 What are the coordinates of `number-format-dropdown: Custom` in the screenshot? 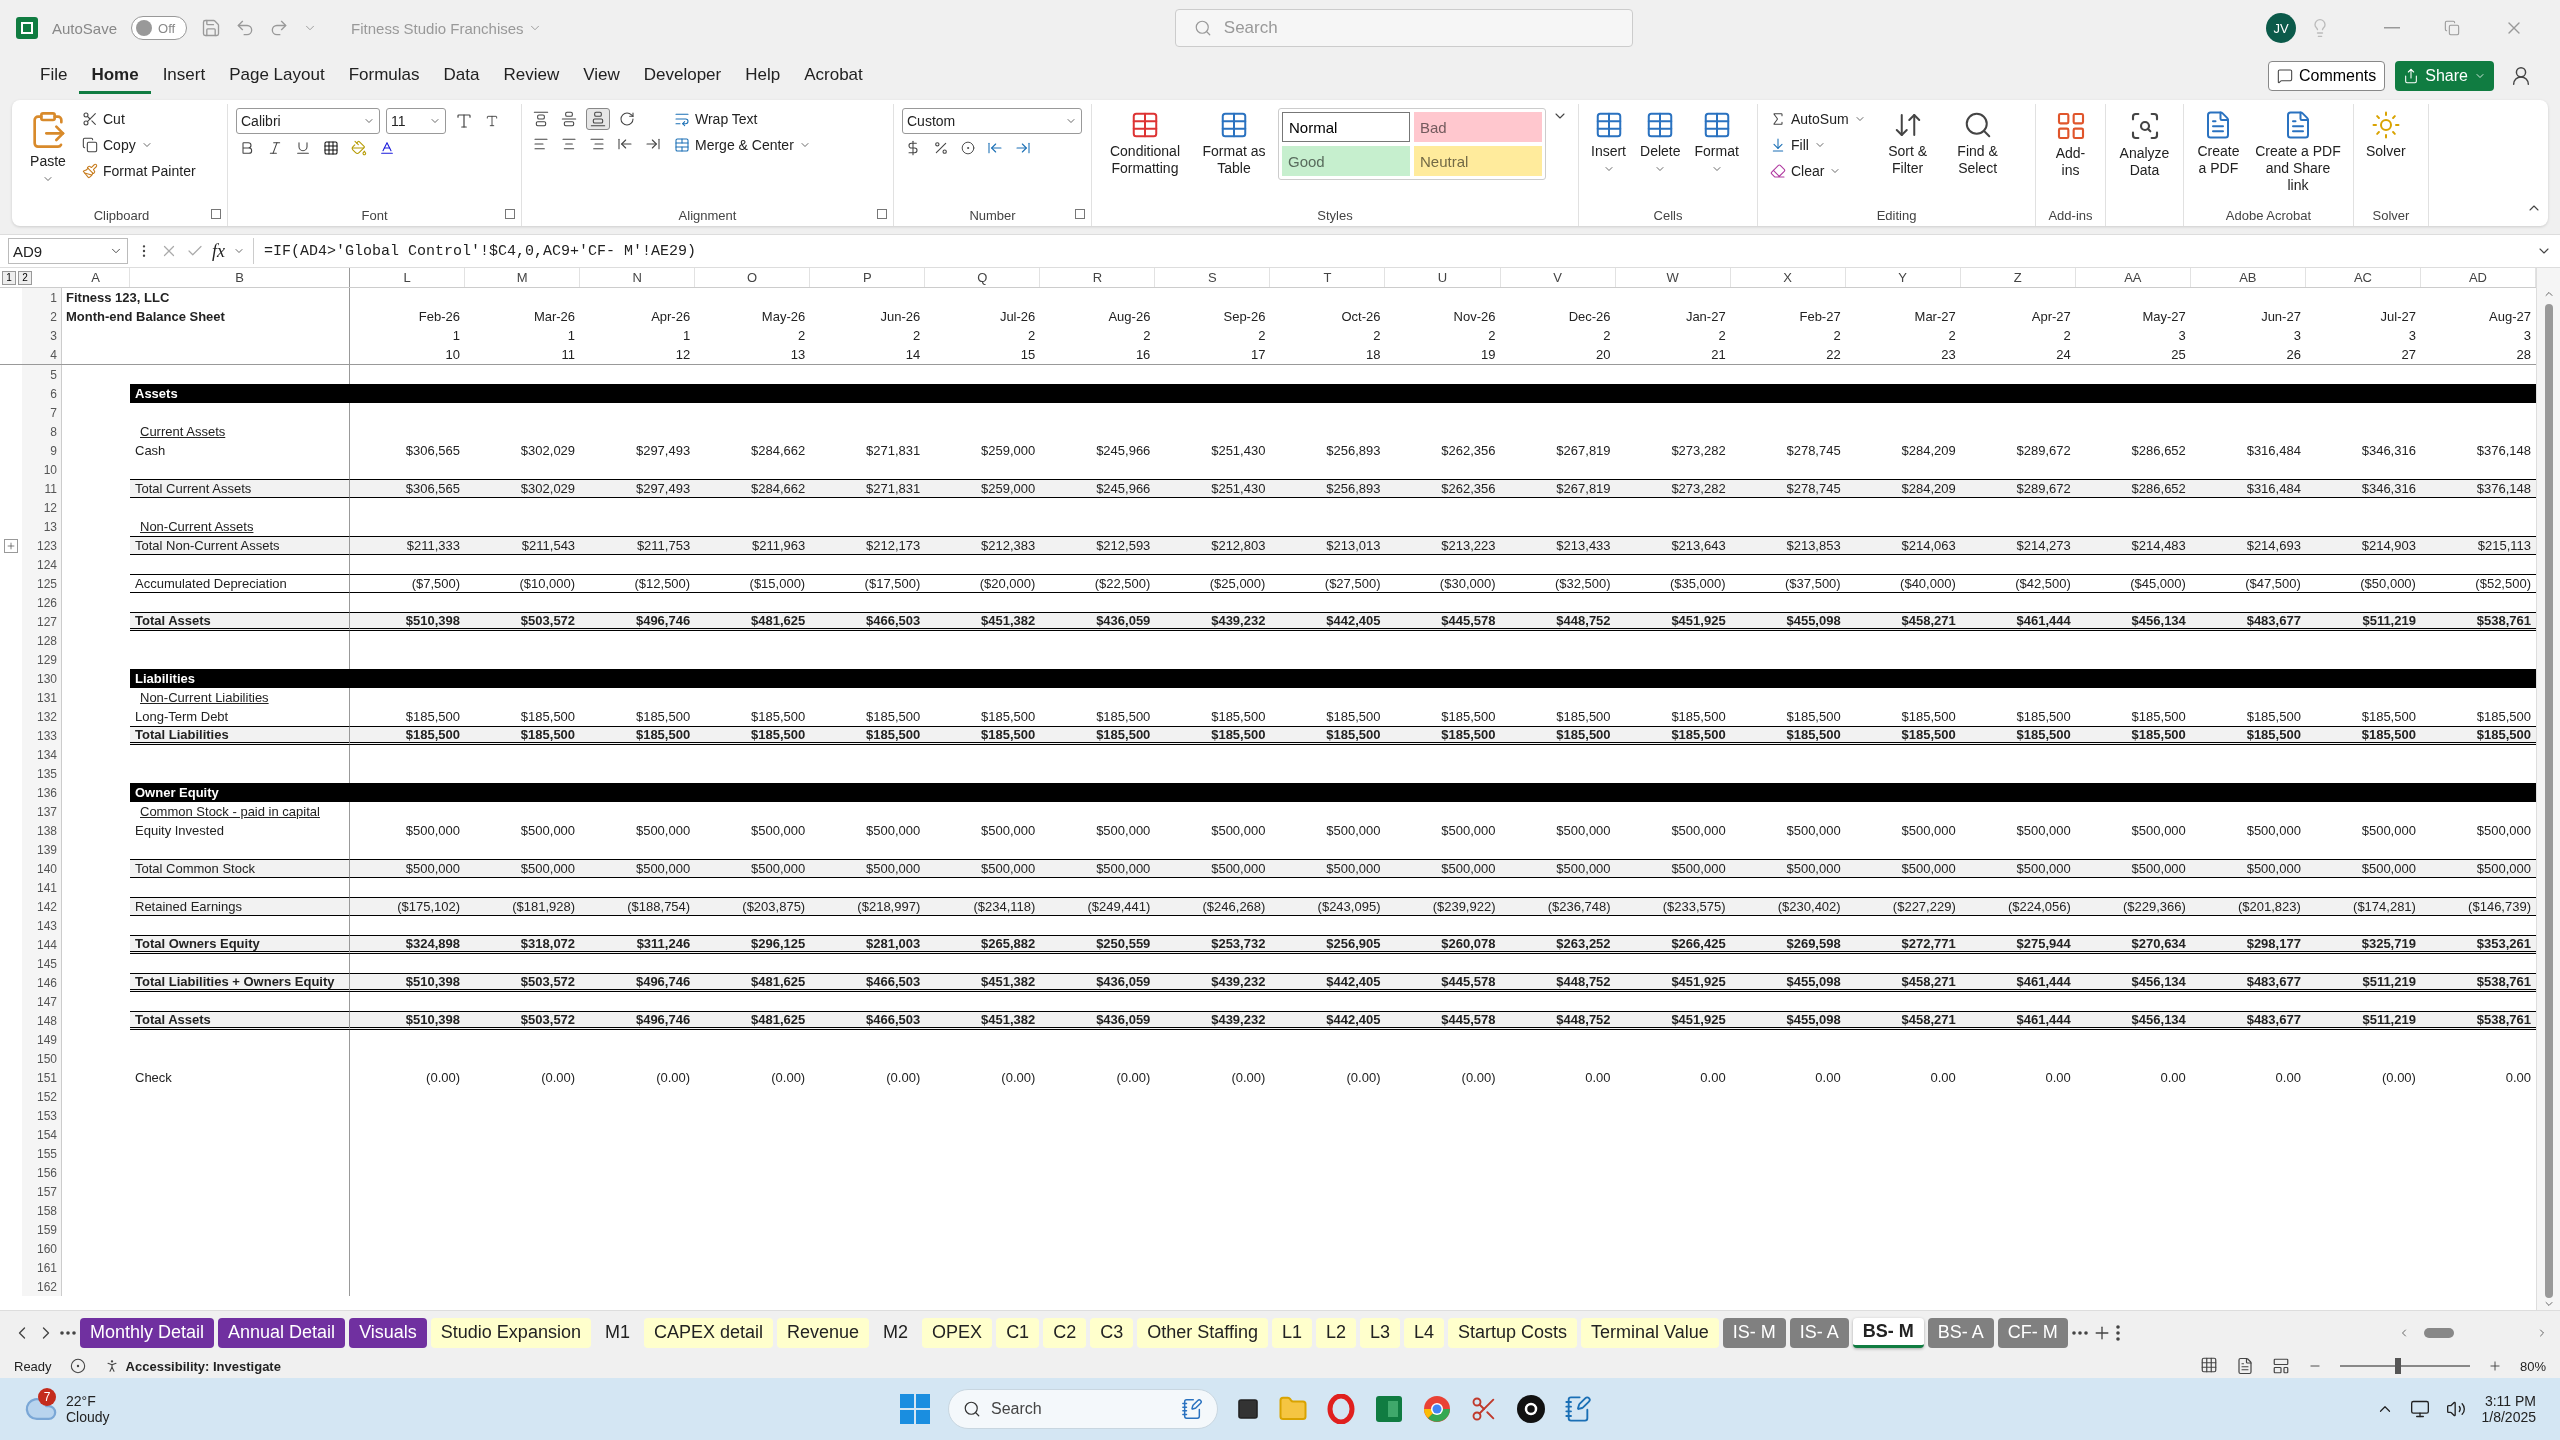 It's located at (992, 121).